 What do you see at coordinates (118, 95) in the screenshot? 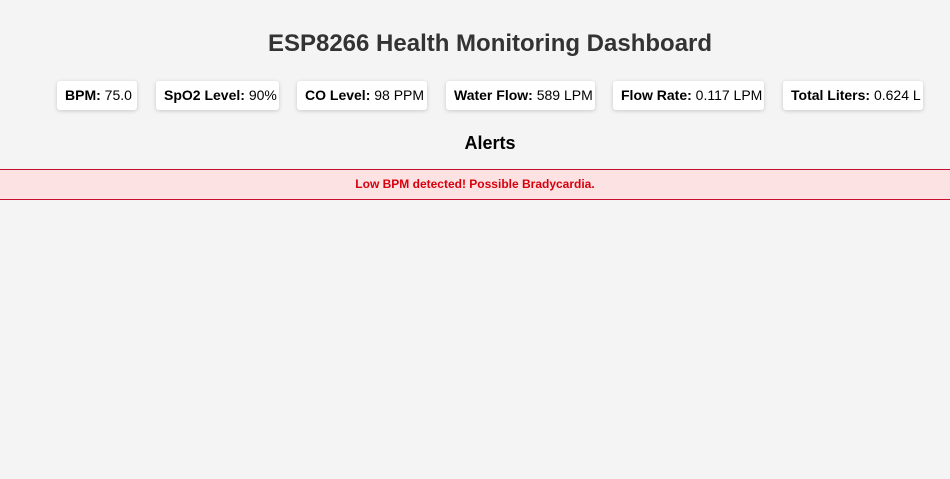
I see `metric-value: 75.0` at bounding box center [118, 95].